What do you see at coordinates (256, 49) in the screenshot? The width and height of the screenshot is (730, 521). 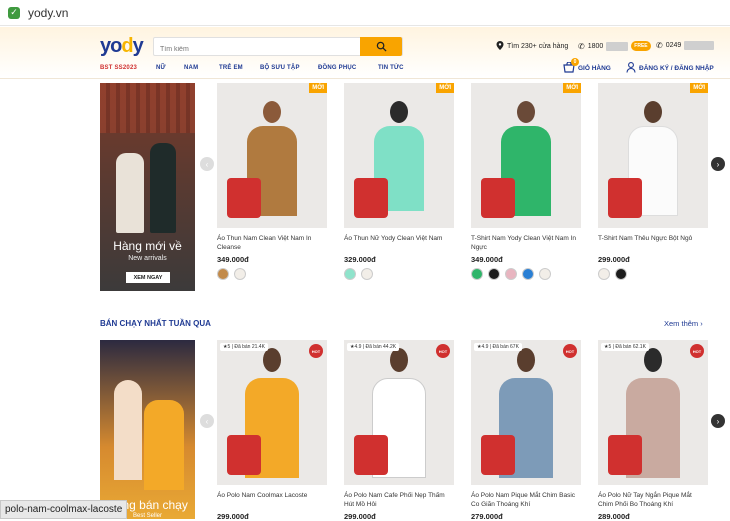 I see `search-input` at bounding box center [256, 49].